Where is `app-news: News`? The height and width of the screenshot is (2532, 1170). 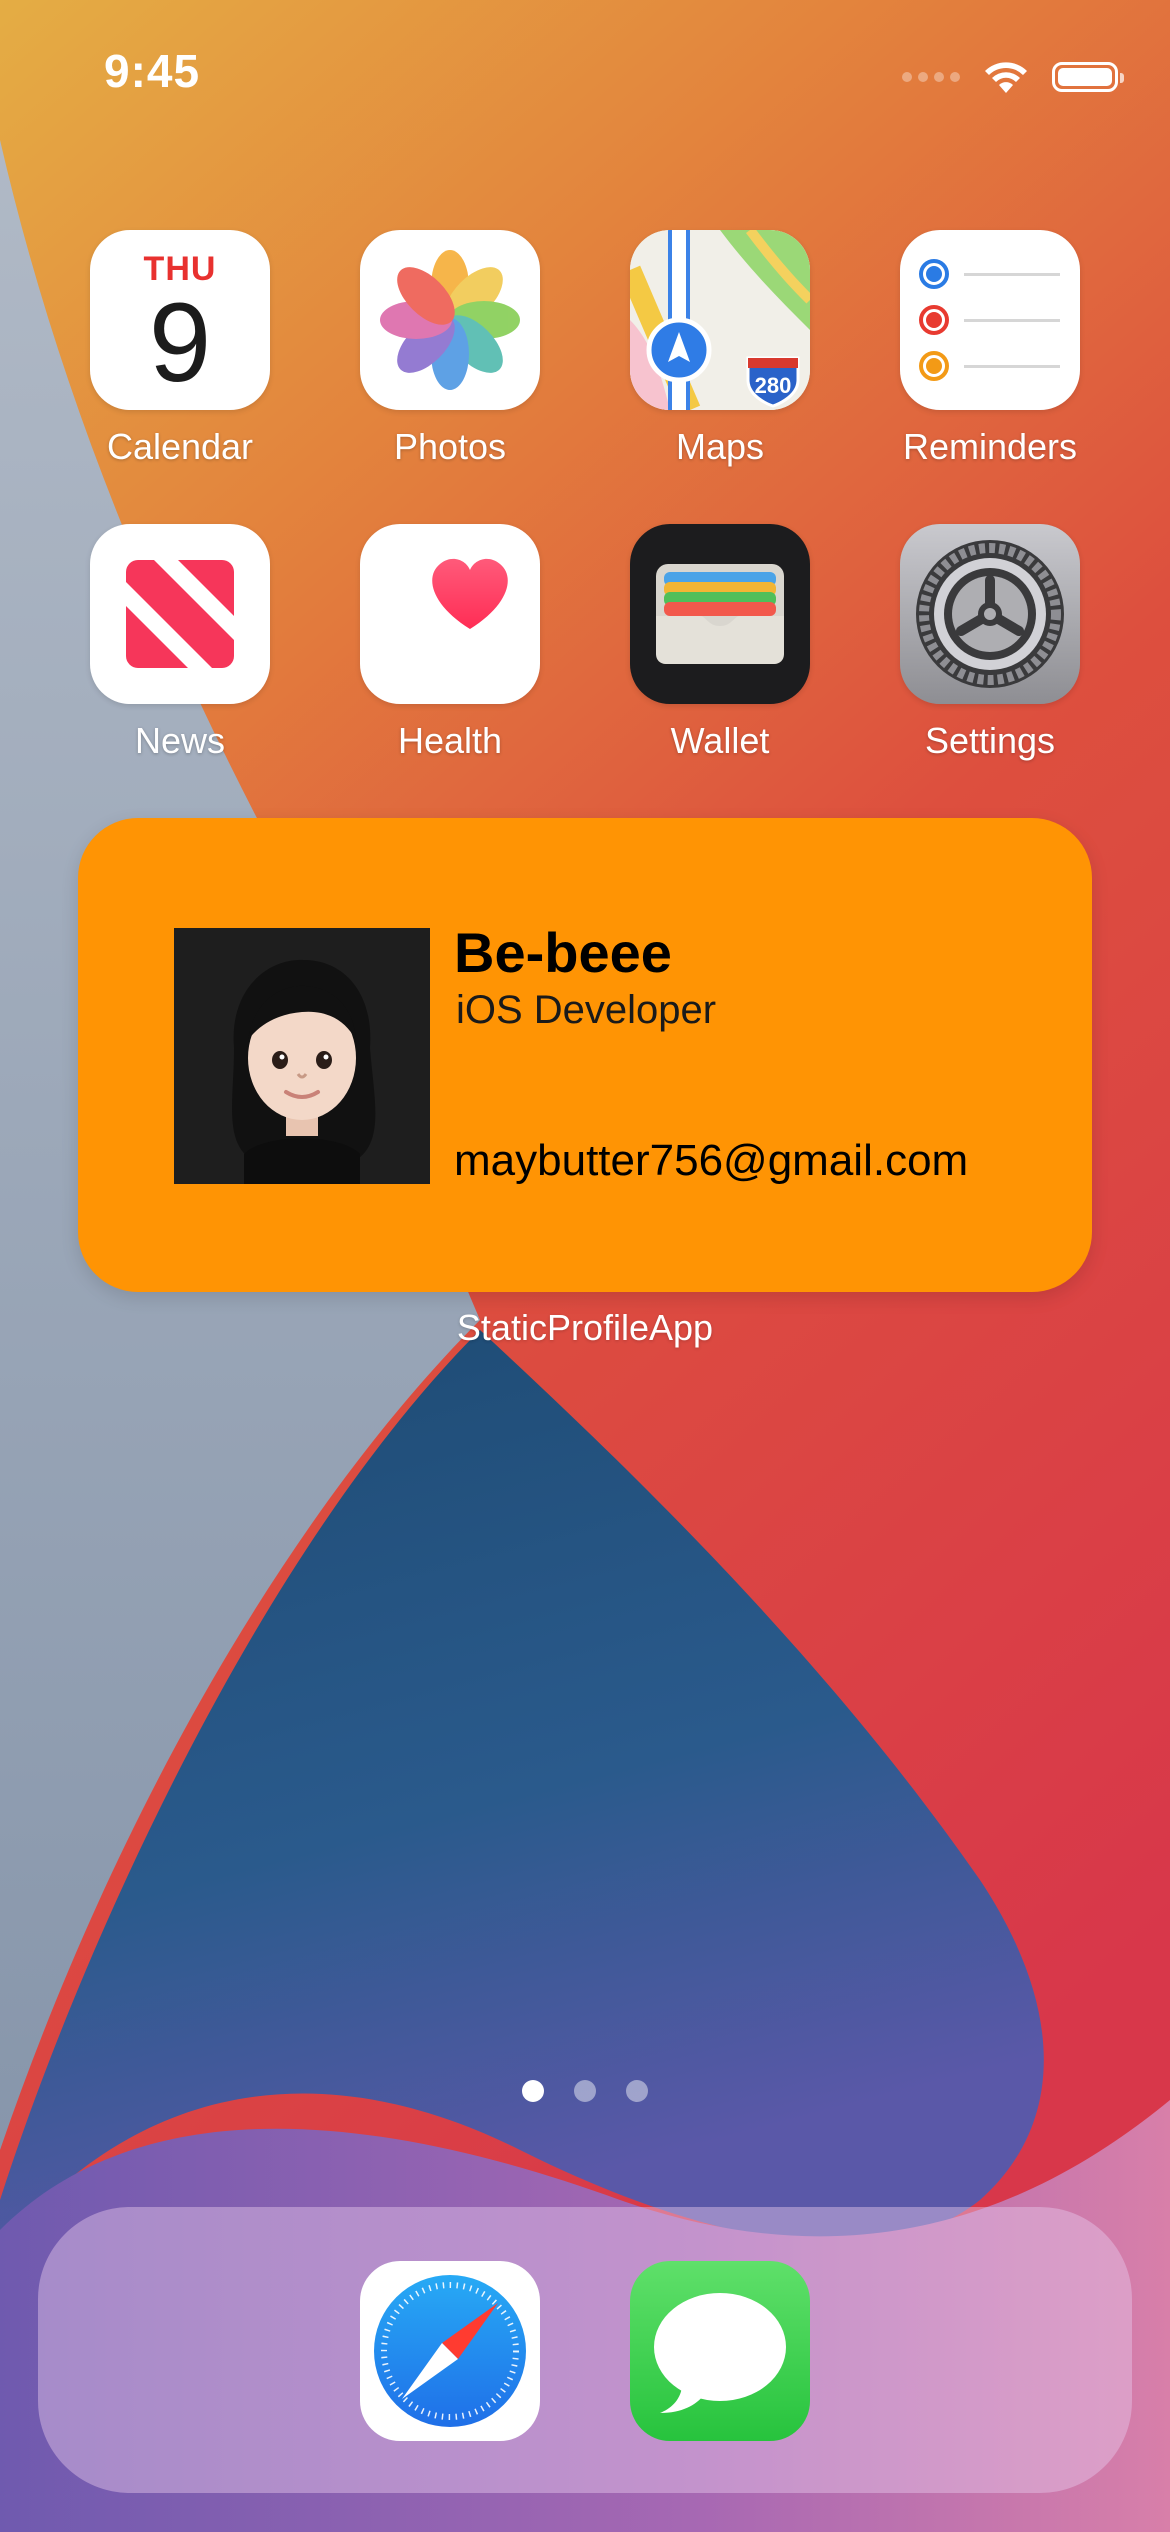 app-news: News is located at coordinates (180, 643).